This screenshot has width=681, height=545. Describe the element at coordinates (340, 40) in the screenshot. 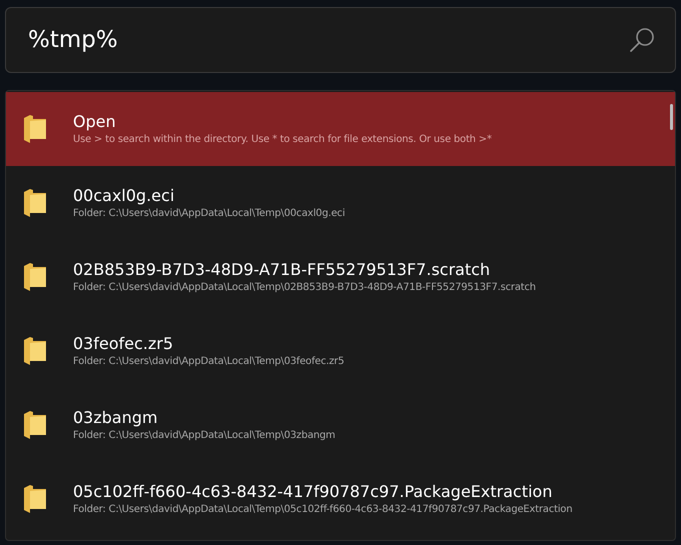

I see `search-field: %tmp%` at that location.